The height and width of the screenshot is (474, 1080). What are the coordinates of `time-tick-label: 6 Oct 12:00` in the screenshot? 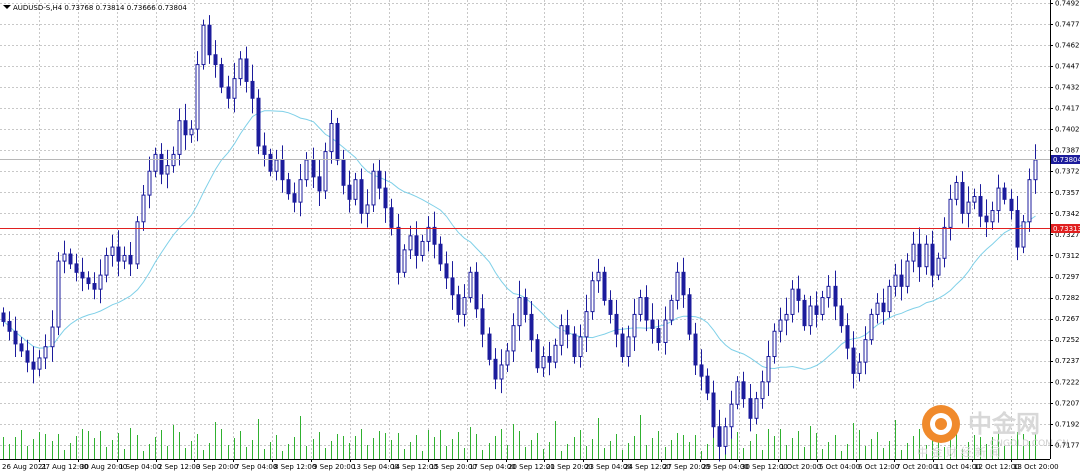 It's located at (878, 467).